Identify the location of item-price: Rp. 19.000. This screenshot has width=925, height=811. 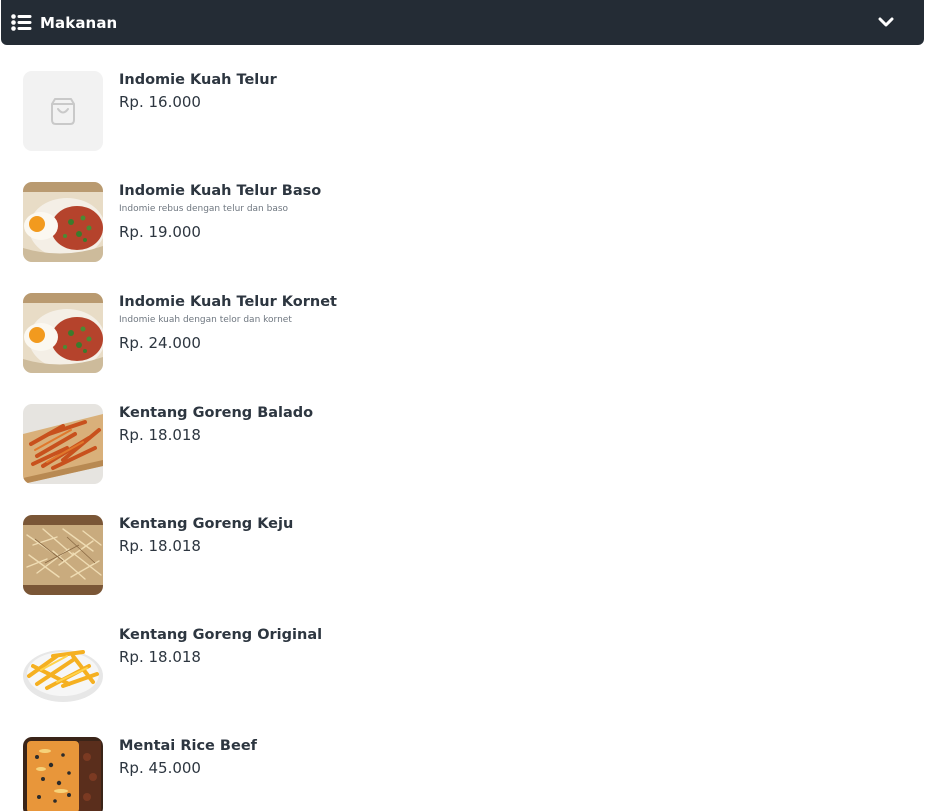
(160, 232).